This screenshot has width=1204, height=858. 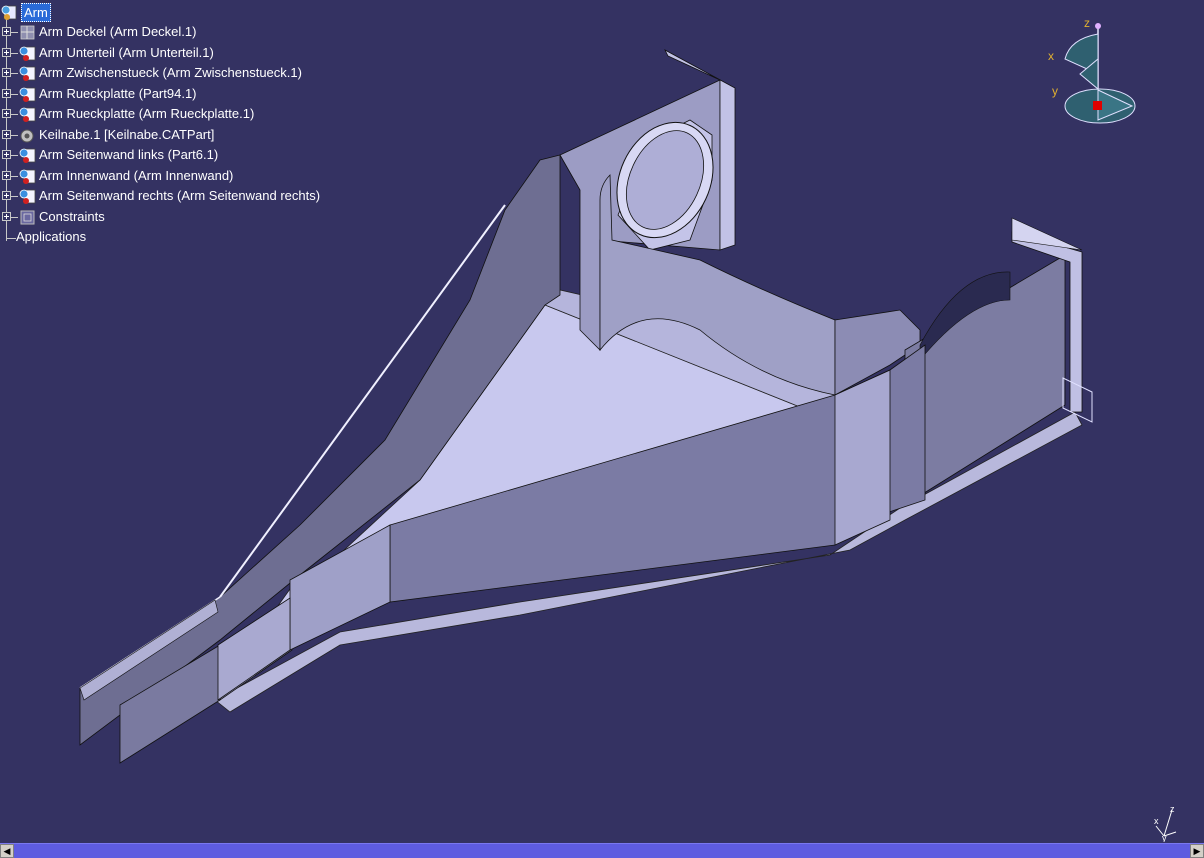 I want to click on scroll-right-icon: ▶, so click(x=1197, y=851).